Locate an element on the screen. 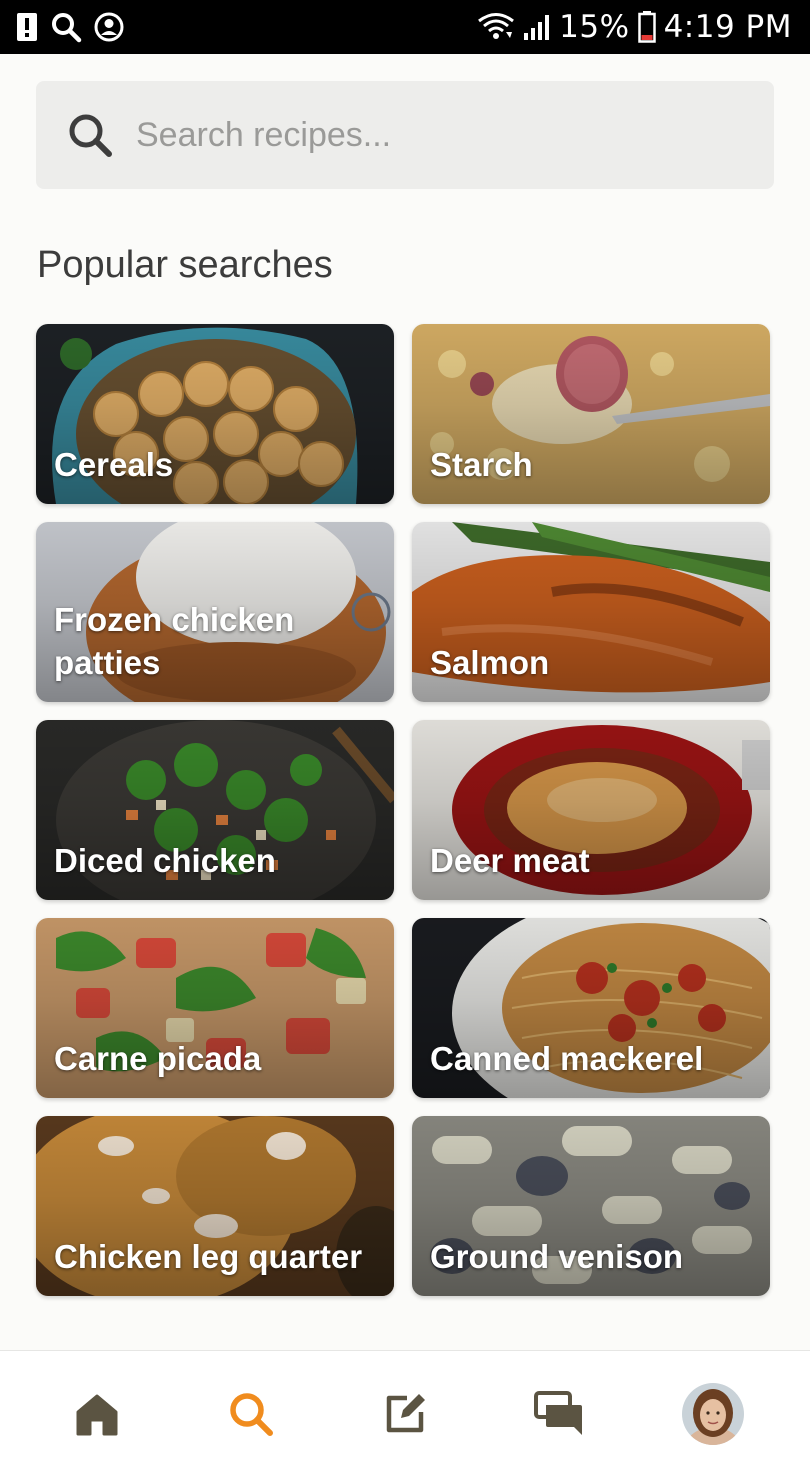 The height and width of the screenshot is (1476, 810). popular-search-tile-diced-chicken: Diced chicken is located at coordinates (215, 810).